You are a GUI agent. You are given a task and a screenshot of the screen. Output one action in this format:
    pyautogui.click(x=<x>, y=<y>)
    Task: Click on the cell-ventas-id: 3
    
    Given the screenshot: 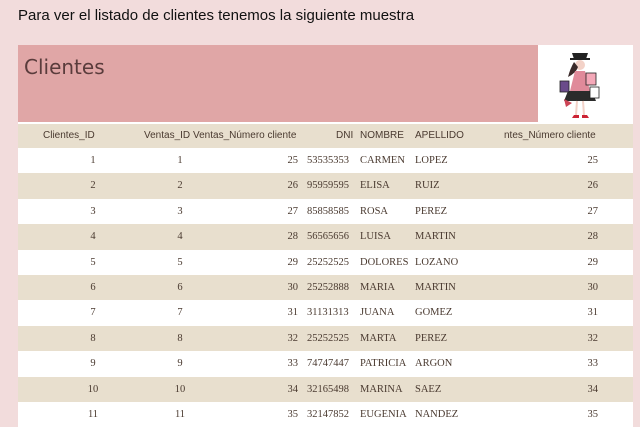 What is the action you would take?
    pyautogui.click(x=180, y=211)
    